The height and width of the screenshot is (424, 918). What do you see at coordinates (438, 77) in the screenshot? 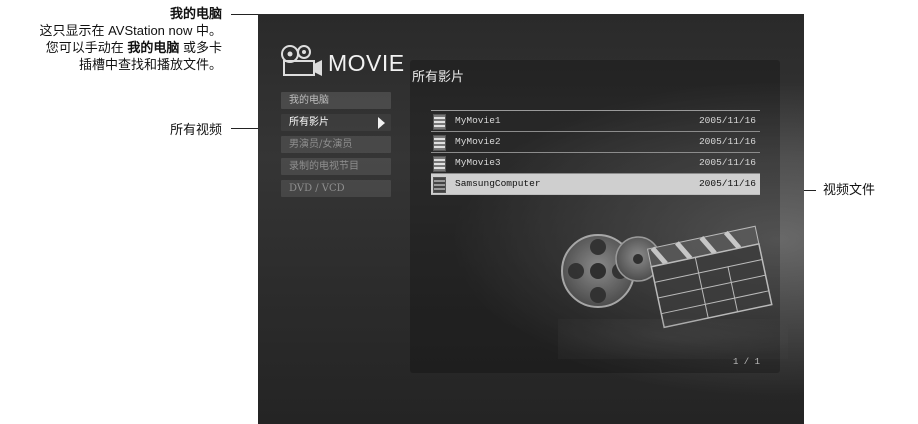
I see `panel-title: 所有影片` at bounding box center [438, 77].